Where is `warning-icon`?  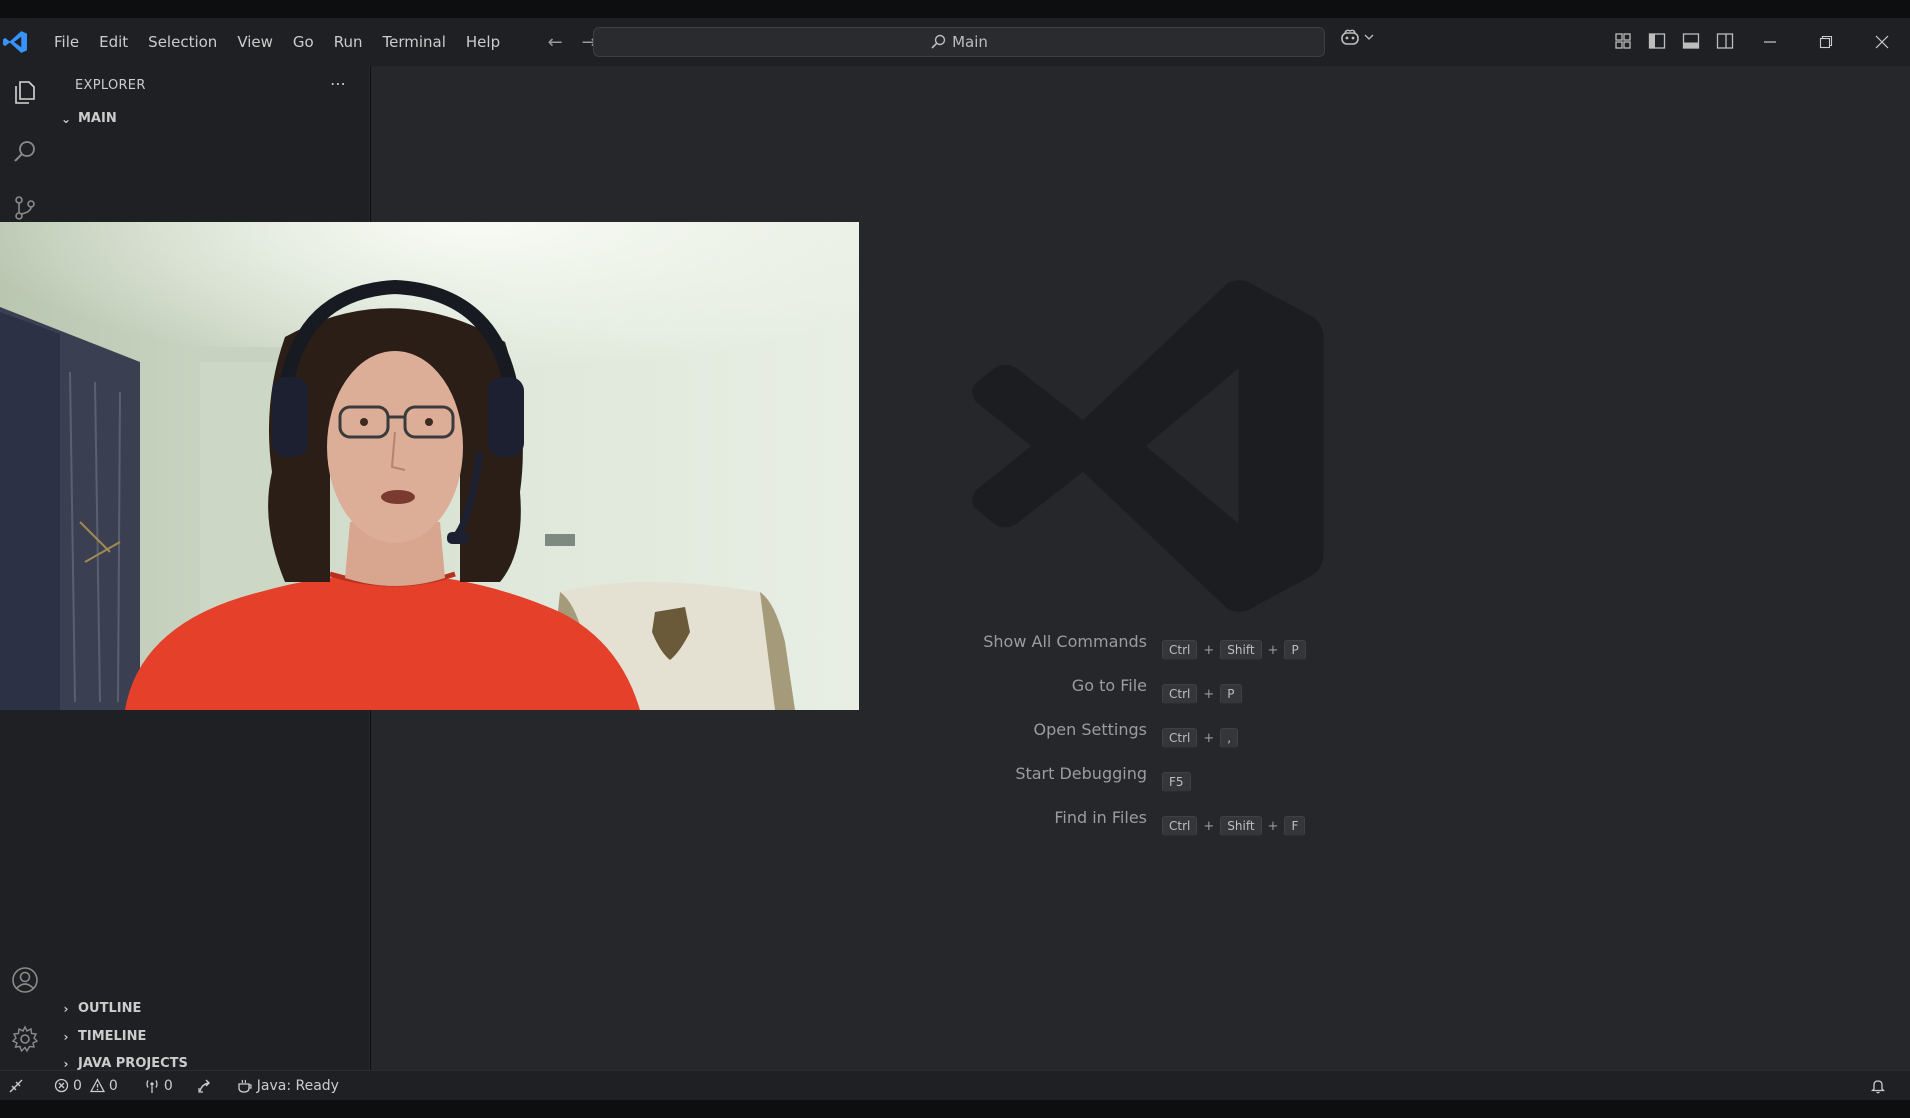
warning-icon is located at coordinates (97, 1085).